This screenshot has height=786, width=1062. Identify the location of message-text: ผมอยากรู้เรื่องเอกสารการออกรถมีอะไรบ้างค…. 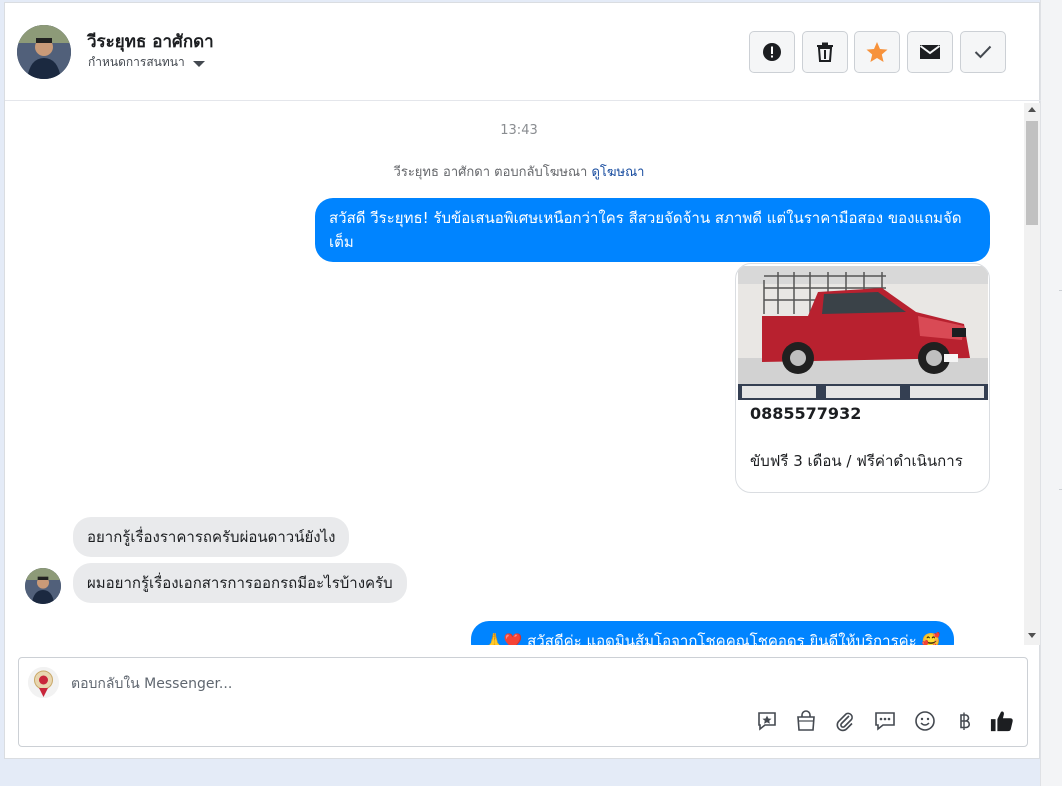
(240, 583).